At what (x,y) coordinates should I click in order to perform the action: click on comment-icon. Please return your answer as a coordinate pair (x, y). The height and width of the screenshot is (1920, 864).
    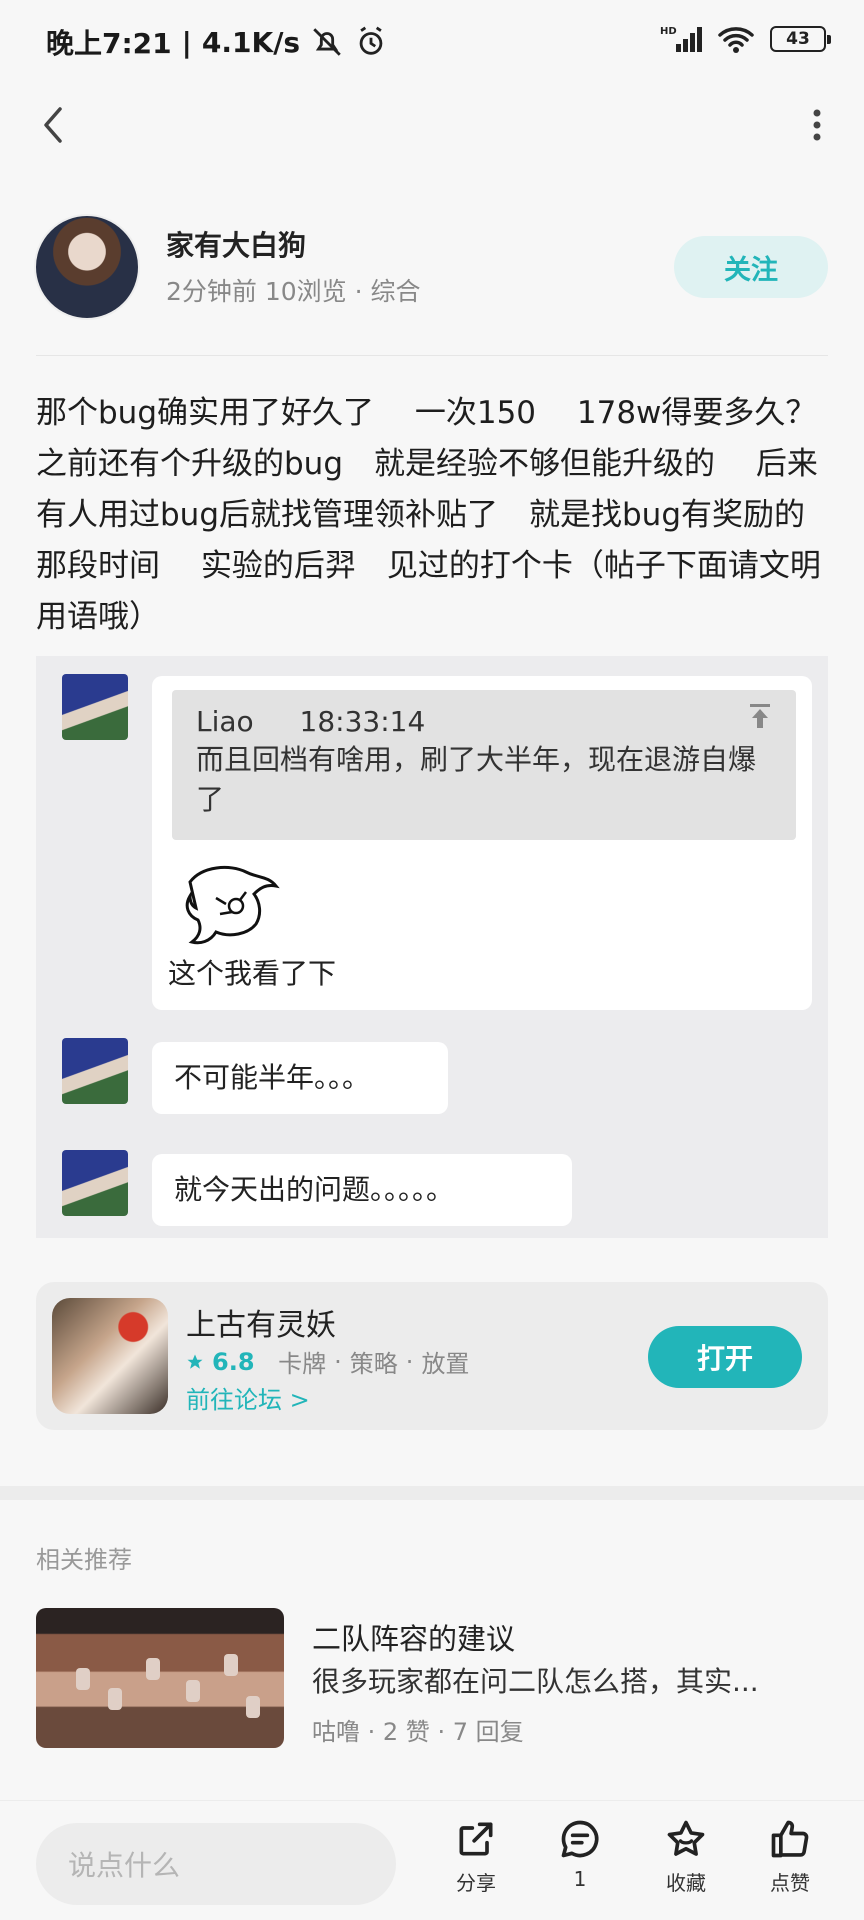
    Looking at the image, I should click on (580, 1839).